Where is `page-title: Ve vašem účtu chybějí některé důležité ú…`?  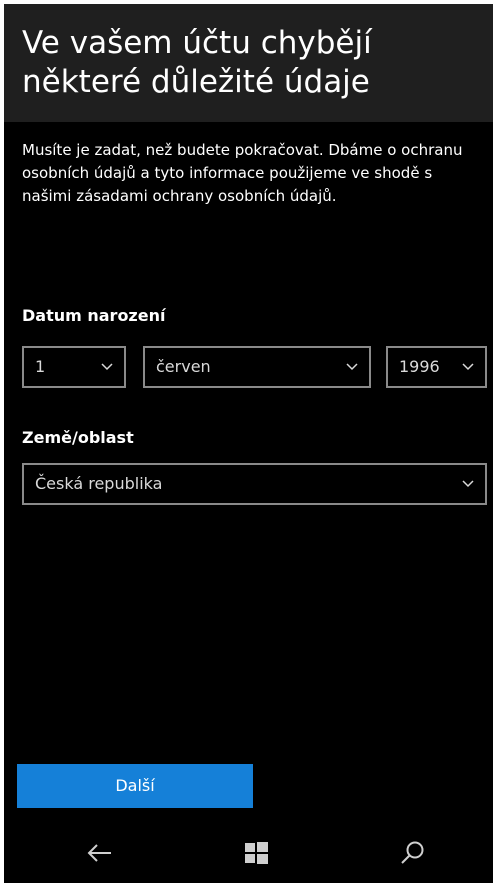 page-title: Ve vašem účtu chybějí některé důležité ú… is located at coordinates (197, 62).